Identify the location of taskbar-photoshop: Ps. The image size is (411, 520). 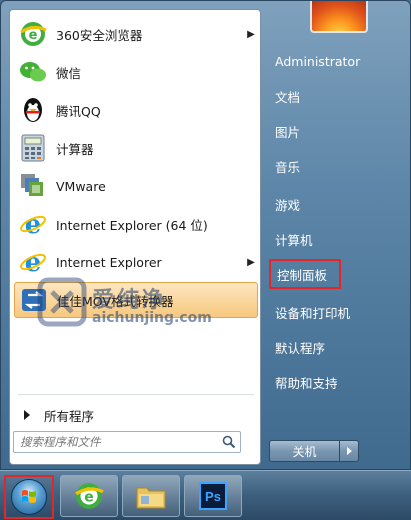
(213, 496).